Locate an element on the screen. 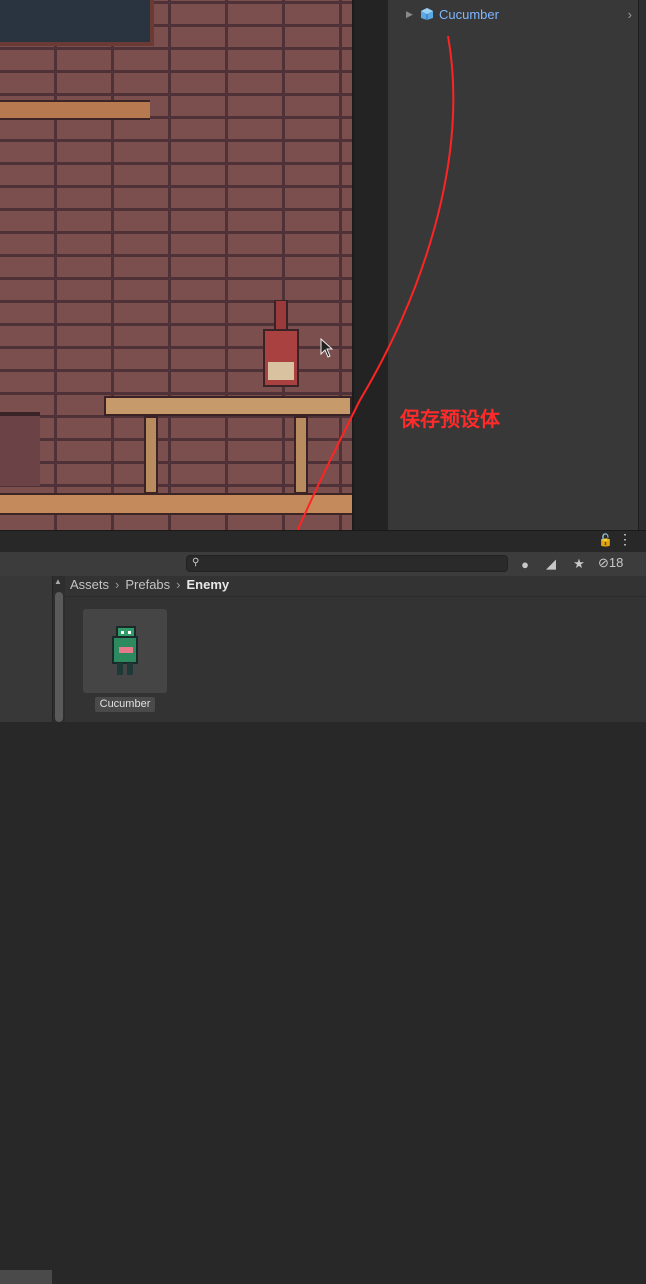 This screenshot has height=1284, width=646. mouse-cursor-icon is located at coordinates (327, 348).